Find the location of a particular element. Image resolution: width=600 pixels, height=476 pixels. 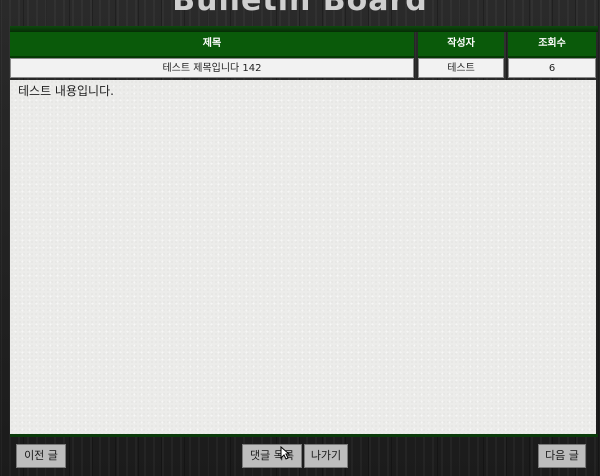

app-title: Bulletin Board is located at coordinates (300, 9).